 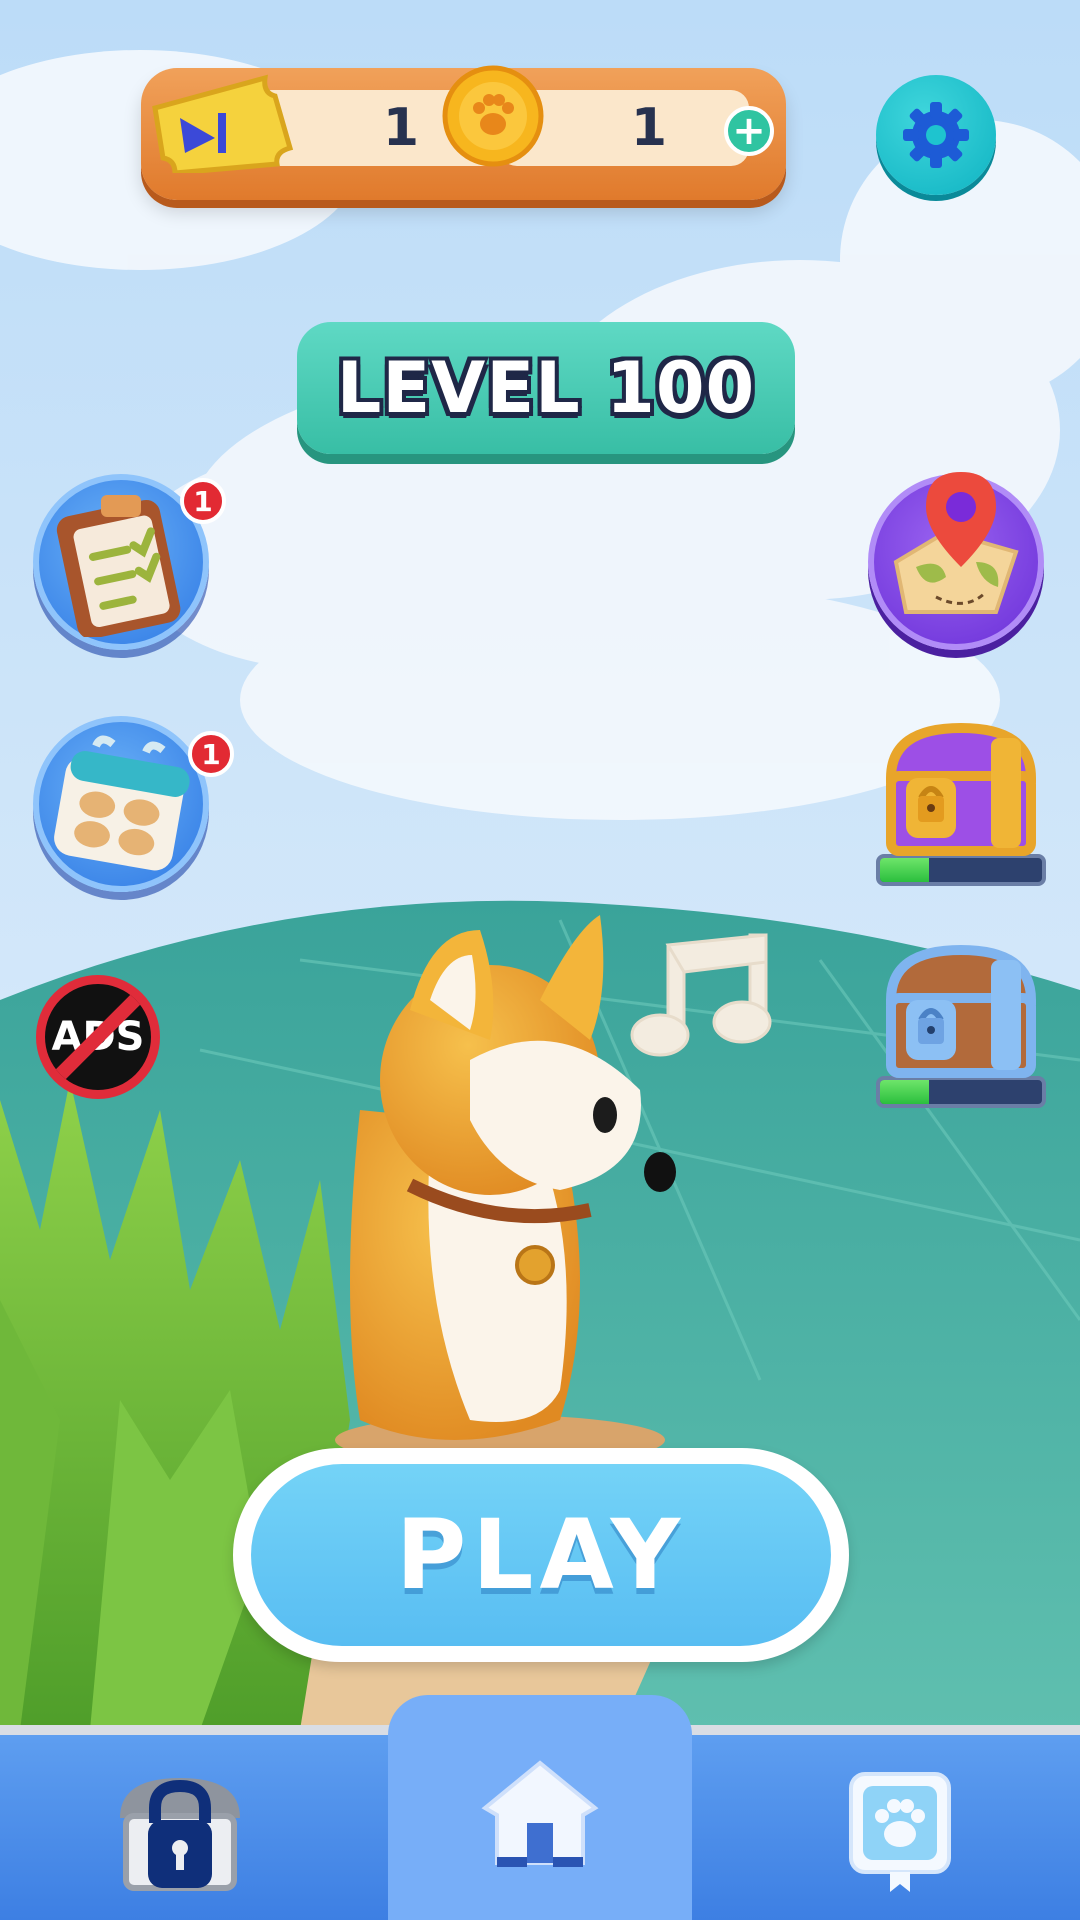 What do you see at coordinates (540, 1813) in the screenshot?
I see `home-icon` at bounding box center [540, 1813].